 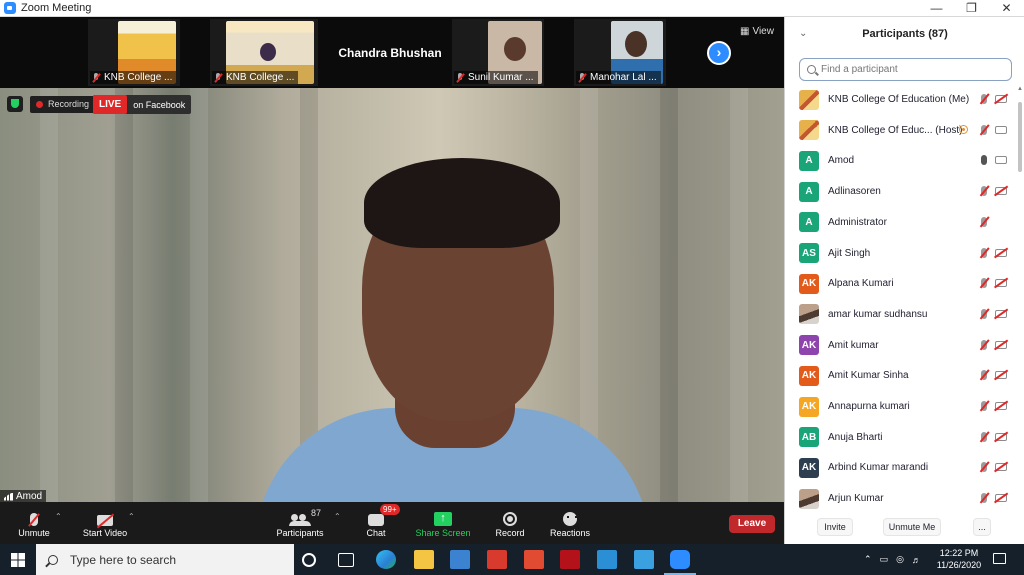 I want to click on taskbar-search, so click(x=165, y=559).